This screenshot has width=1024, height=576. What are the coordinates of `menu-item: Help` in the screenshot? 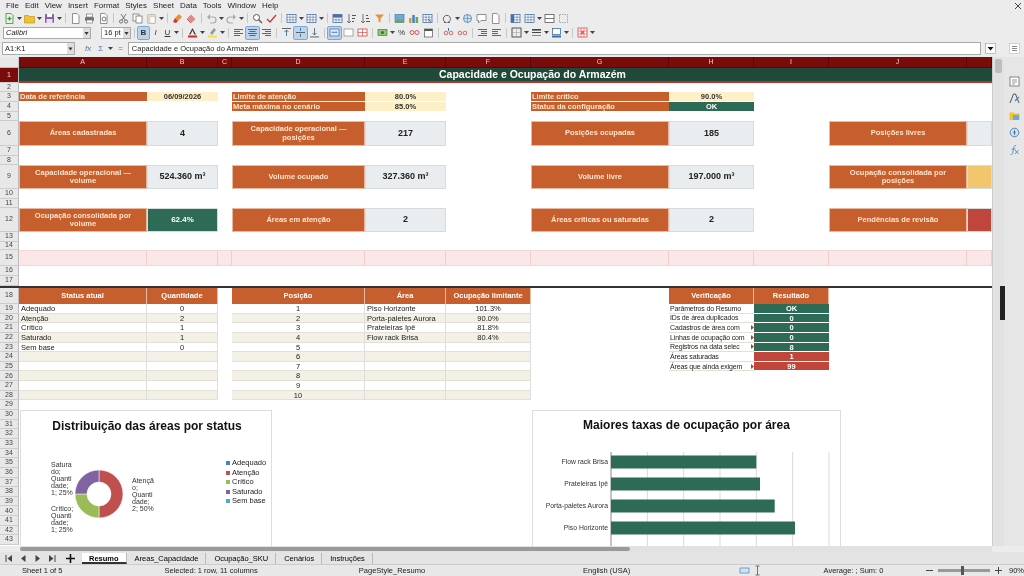 It's located at (270, 5).